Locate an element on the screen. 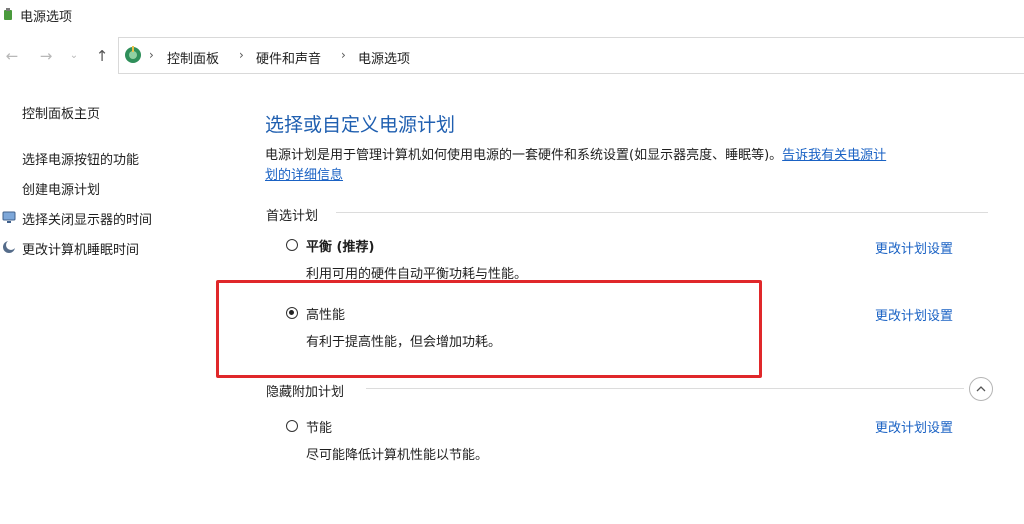 The height and width of the screenshot is (524, 1024). highlight-annotation-box is located at coordinates (489, 329).